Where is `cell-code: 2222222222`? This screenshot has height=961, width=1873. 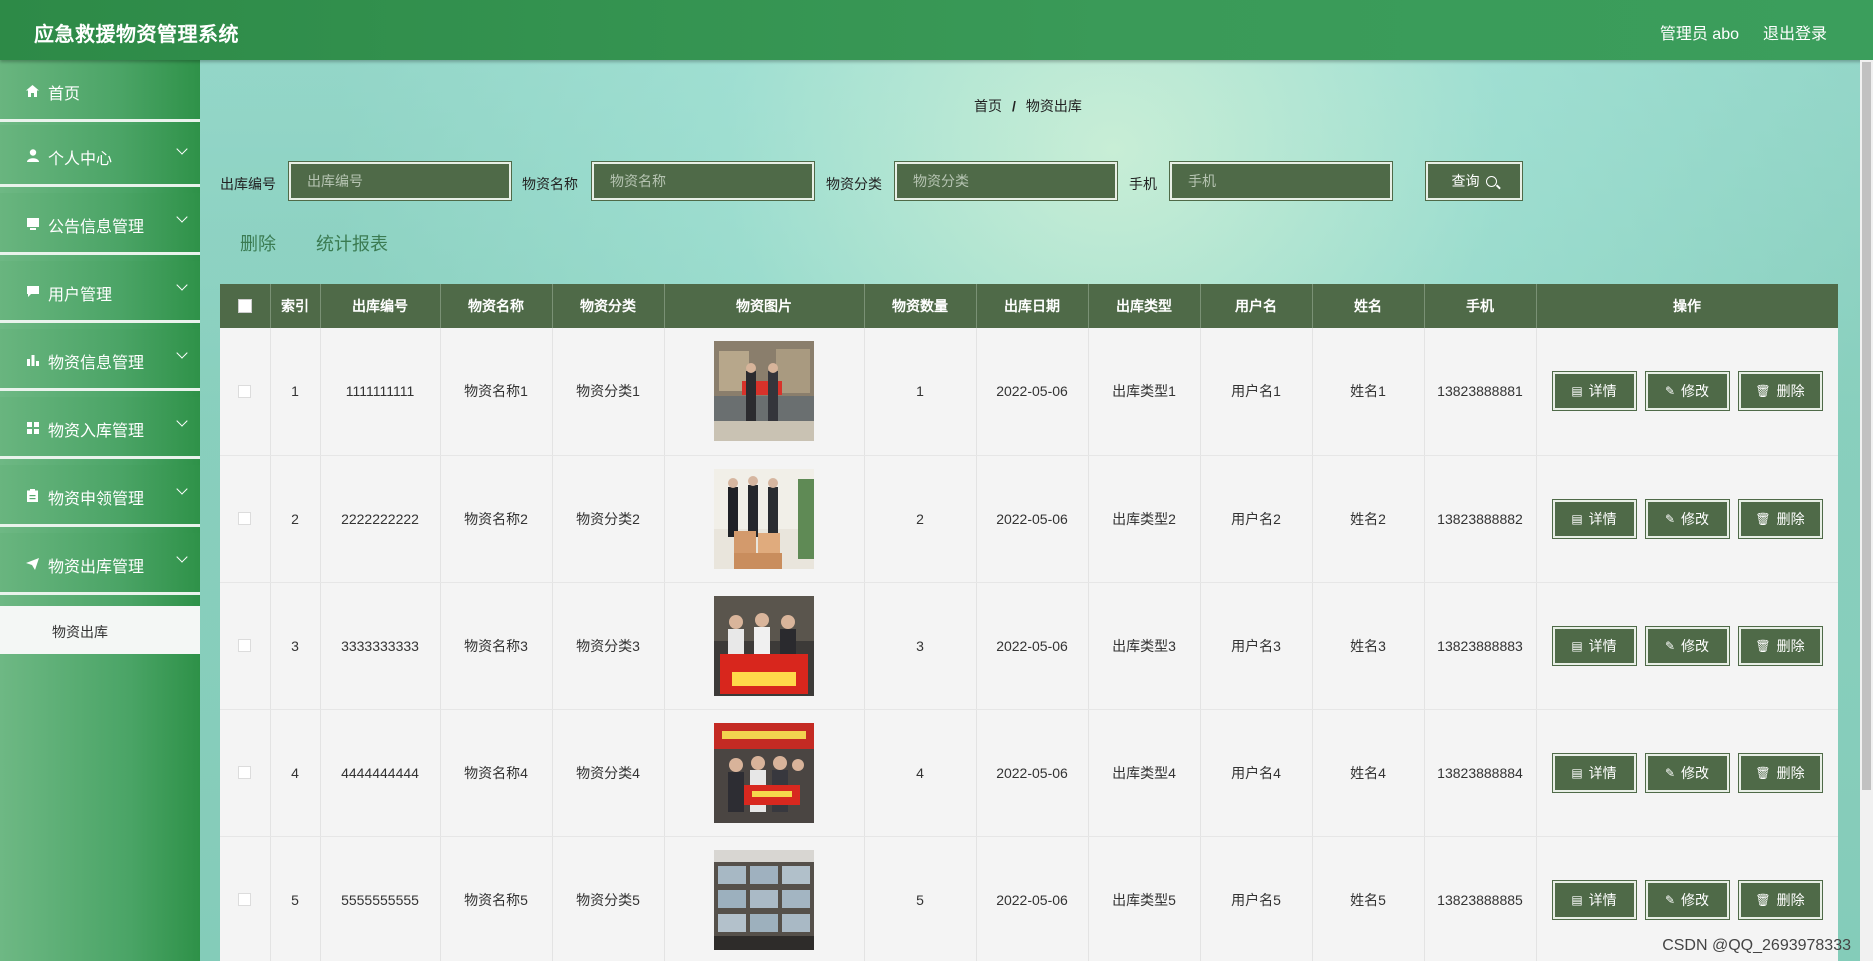
cell-code: 2222222222 is located at coordinates (380, 519).